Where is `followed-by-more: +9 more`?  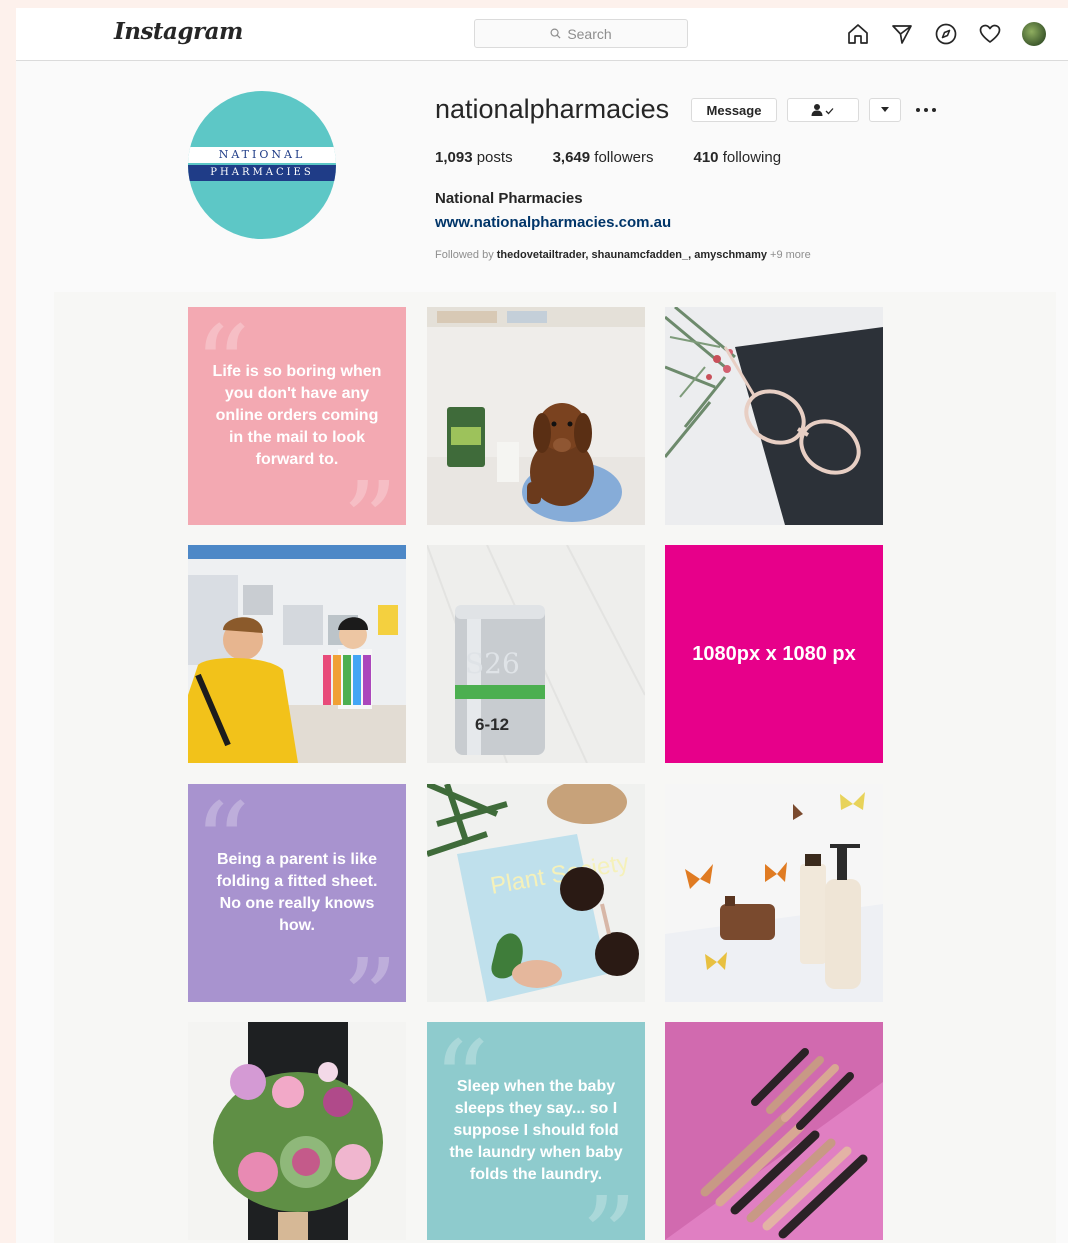 followed-by-more: +9 more is located at coordinates (790, 255).